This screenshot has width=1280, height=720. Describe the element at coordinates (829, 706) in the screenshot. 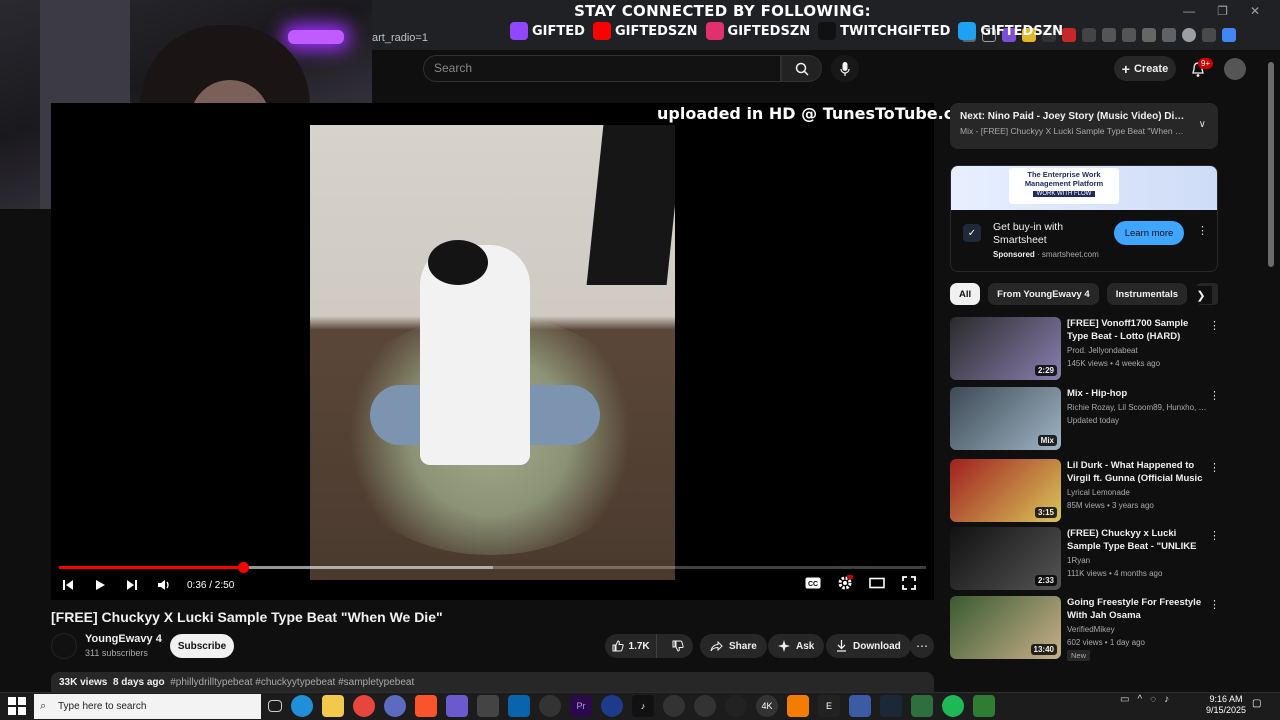

I see `epic-games-icon: E` at that location.